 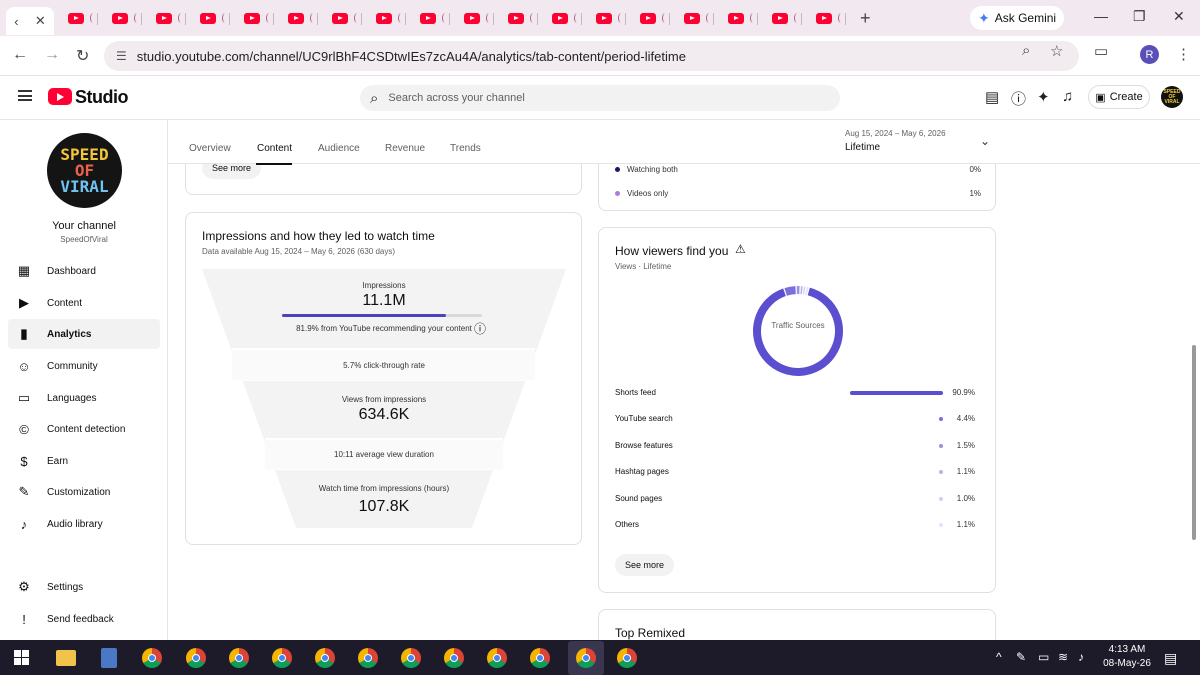 What do you see at coordinates (1183, 54) in the screenshot?
I see `chrome-menu-icon: ⋮` at bounding box center [1183, 54].